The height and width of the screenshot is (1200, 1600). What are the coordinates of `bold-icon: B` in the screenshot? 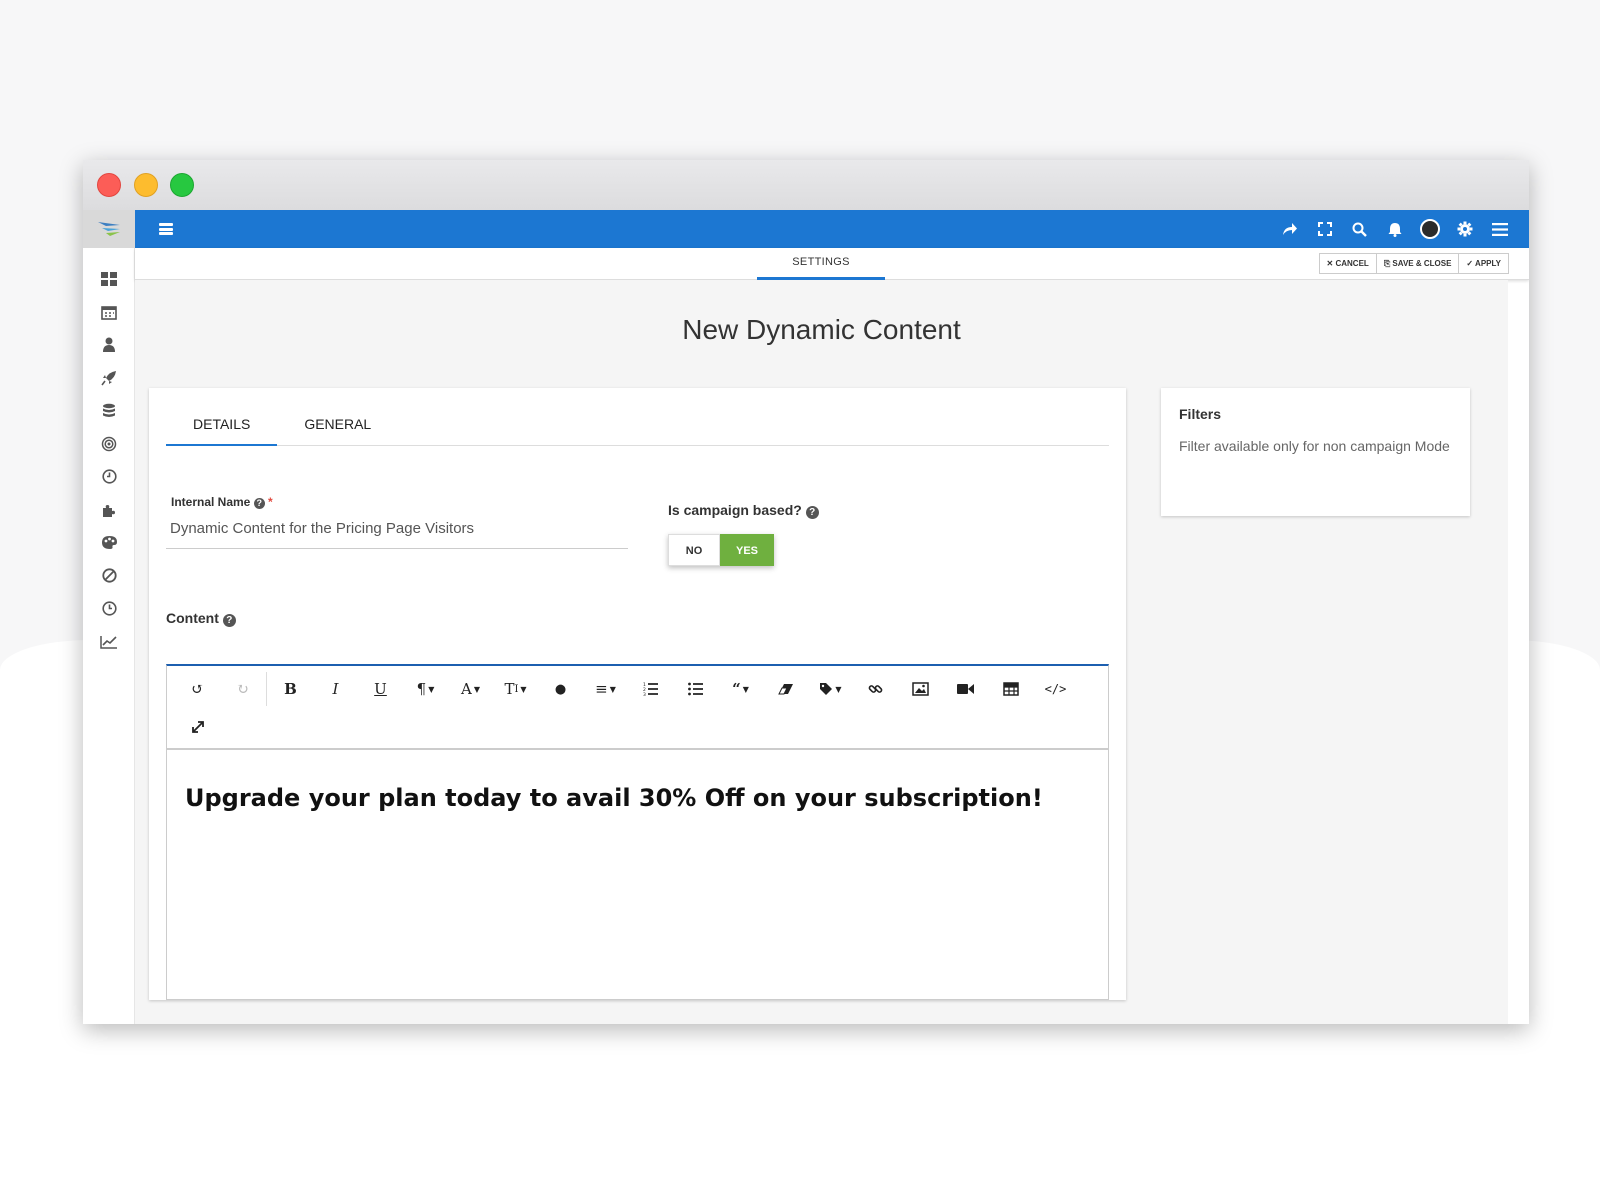 It's located at (290, 689).